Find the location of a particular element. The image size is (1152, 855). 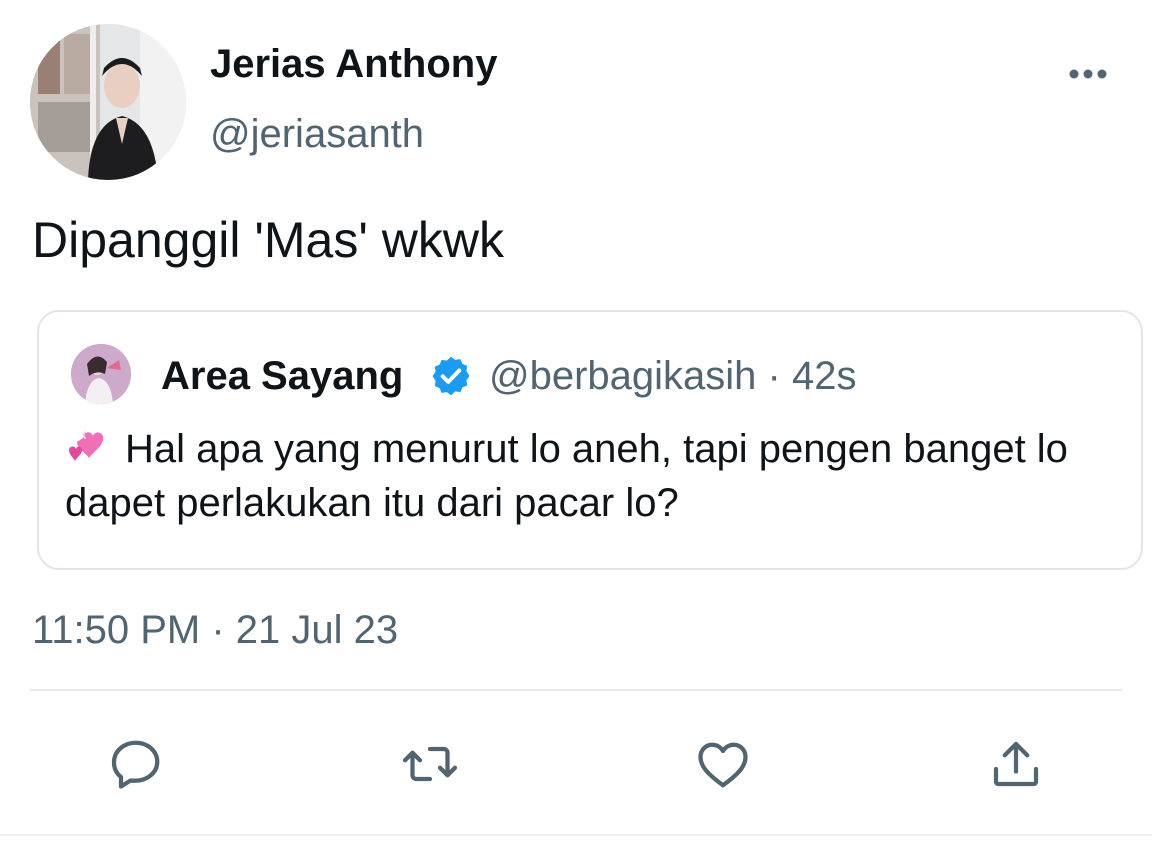

author-handle: @jeriasanth is located at coordinates (317, 134).